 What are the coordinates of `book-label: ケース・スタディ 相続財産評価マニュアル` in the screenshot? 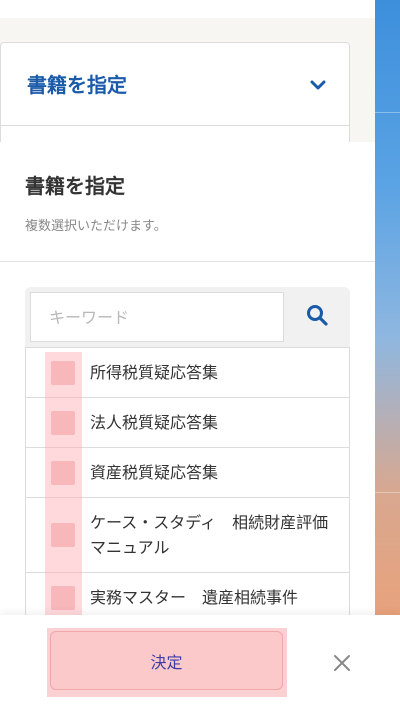 It's located at (209, 535).